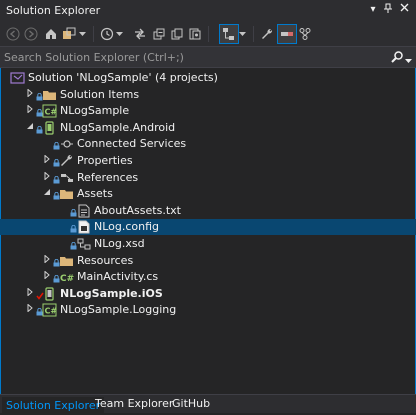 The width and height of the screenshot is (416, 415). I want to click on tree-item-label: NLogSample.Android, so click(118, 127).